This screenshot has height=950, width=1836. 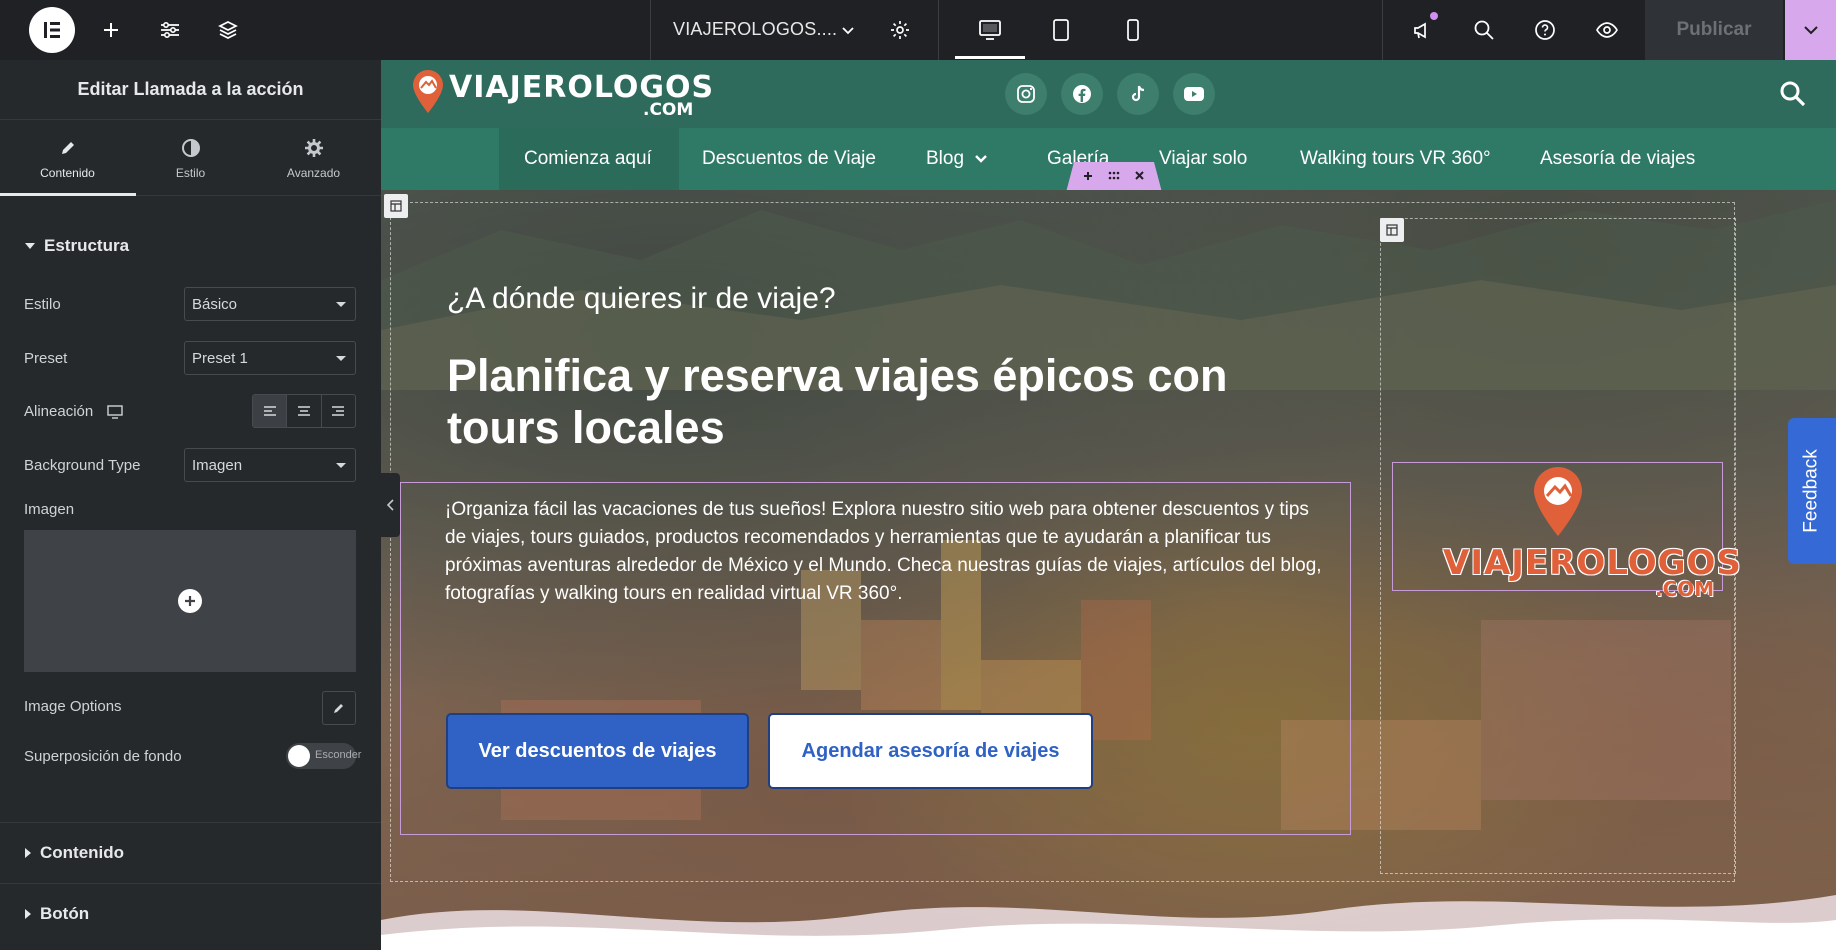 I want to click on panel-tabs: Contenido Estilo Avanzado, so click(x=190, y=158).